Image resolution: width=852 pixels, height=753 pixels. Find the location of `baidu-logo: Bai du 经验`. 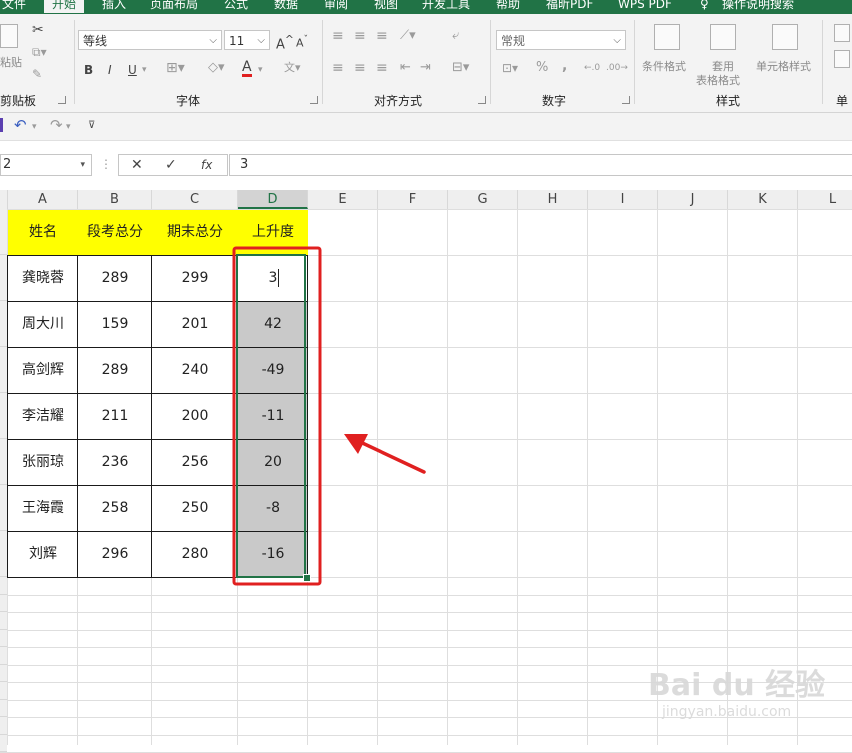

baidu-logo: Bai du 经验 is located at coordinates (737, 685).